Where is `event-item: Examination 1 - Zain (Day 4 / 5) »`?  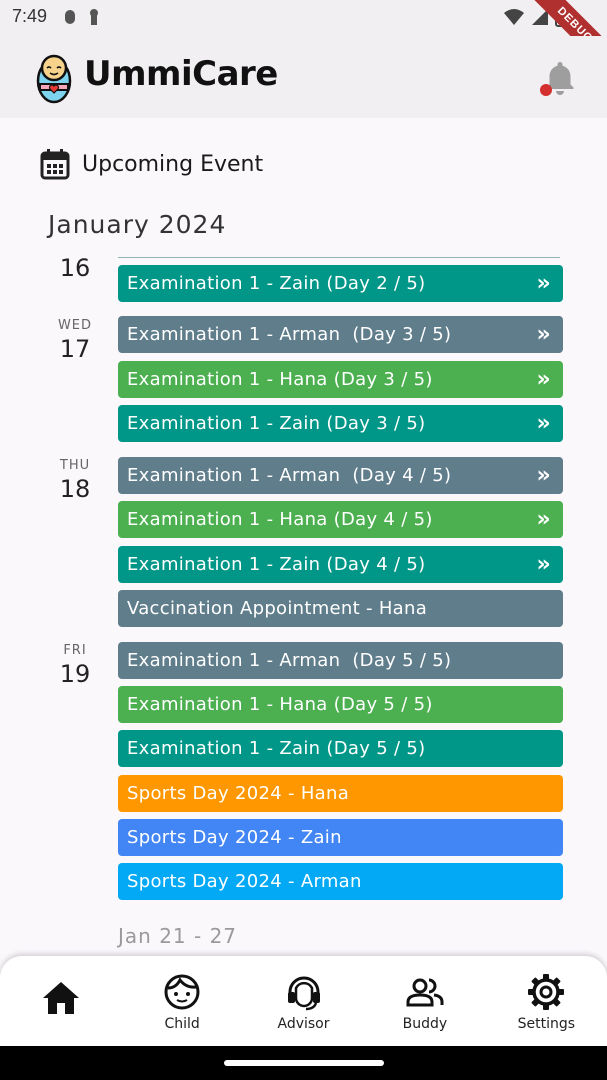 event-item: Examination 1 - Zain (Day 4 / 5) » is located at coordinates (340, 564).